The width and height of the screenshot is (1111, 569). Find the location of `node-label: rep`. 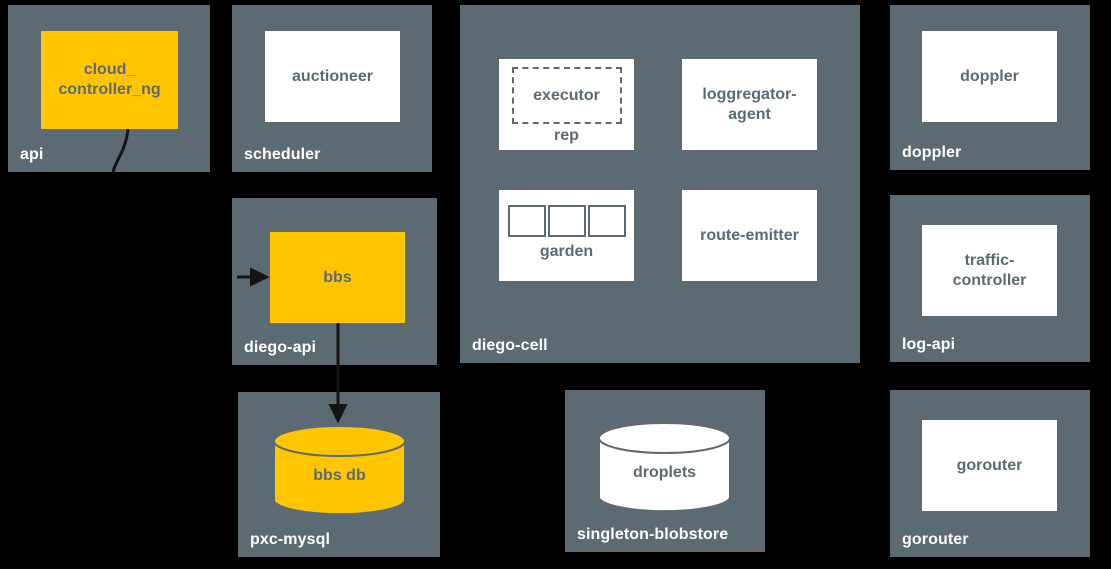

node-label: rep is located at coordinates (566, 135).